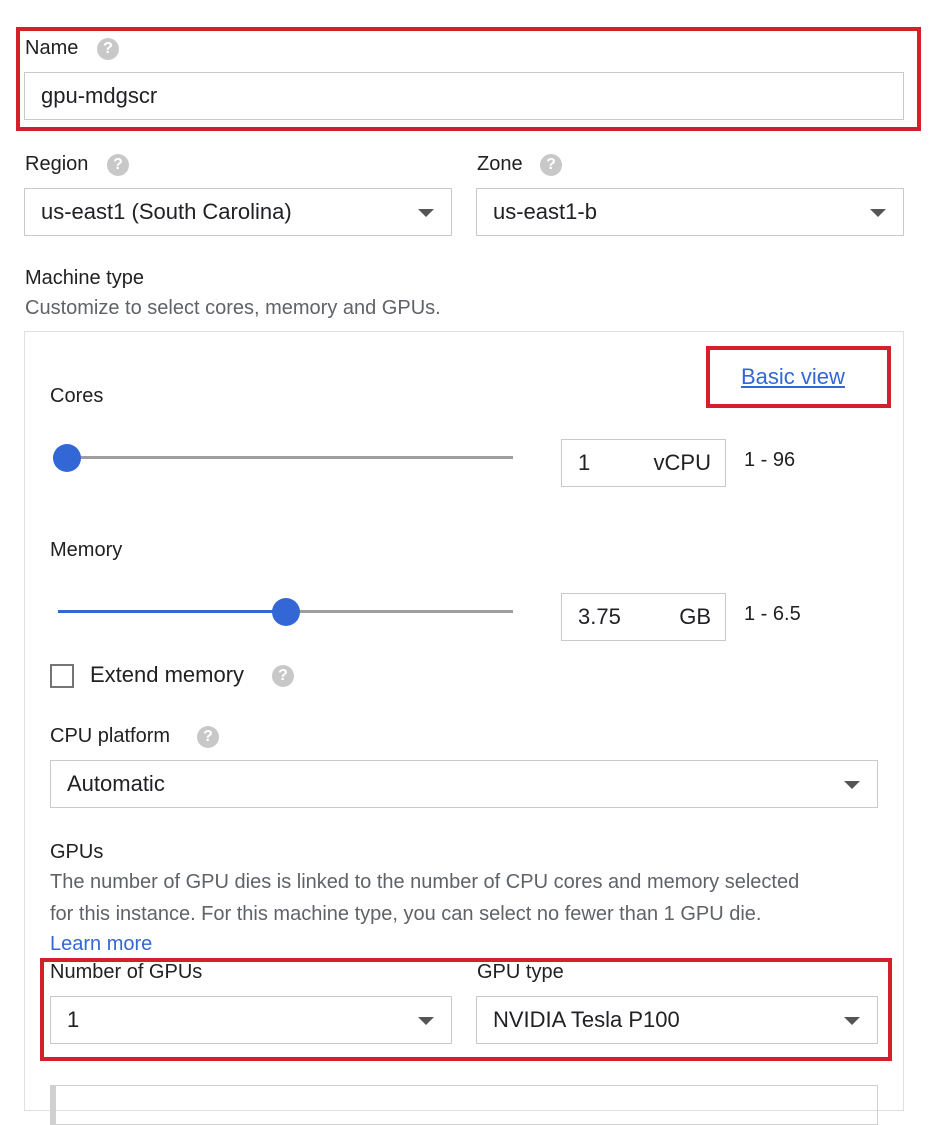 The width and height of the screenshot is (951, 1125). What do you see at coordinates (251, 1020) in the screenshot?
I see `gpu-count-select: 1` at bounding box center [251, 1020].